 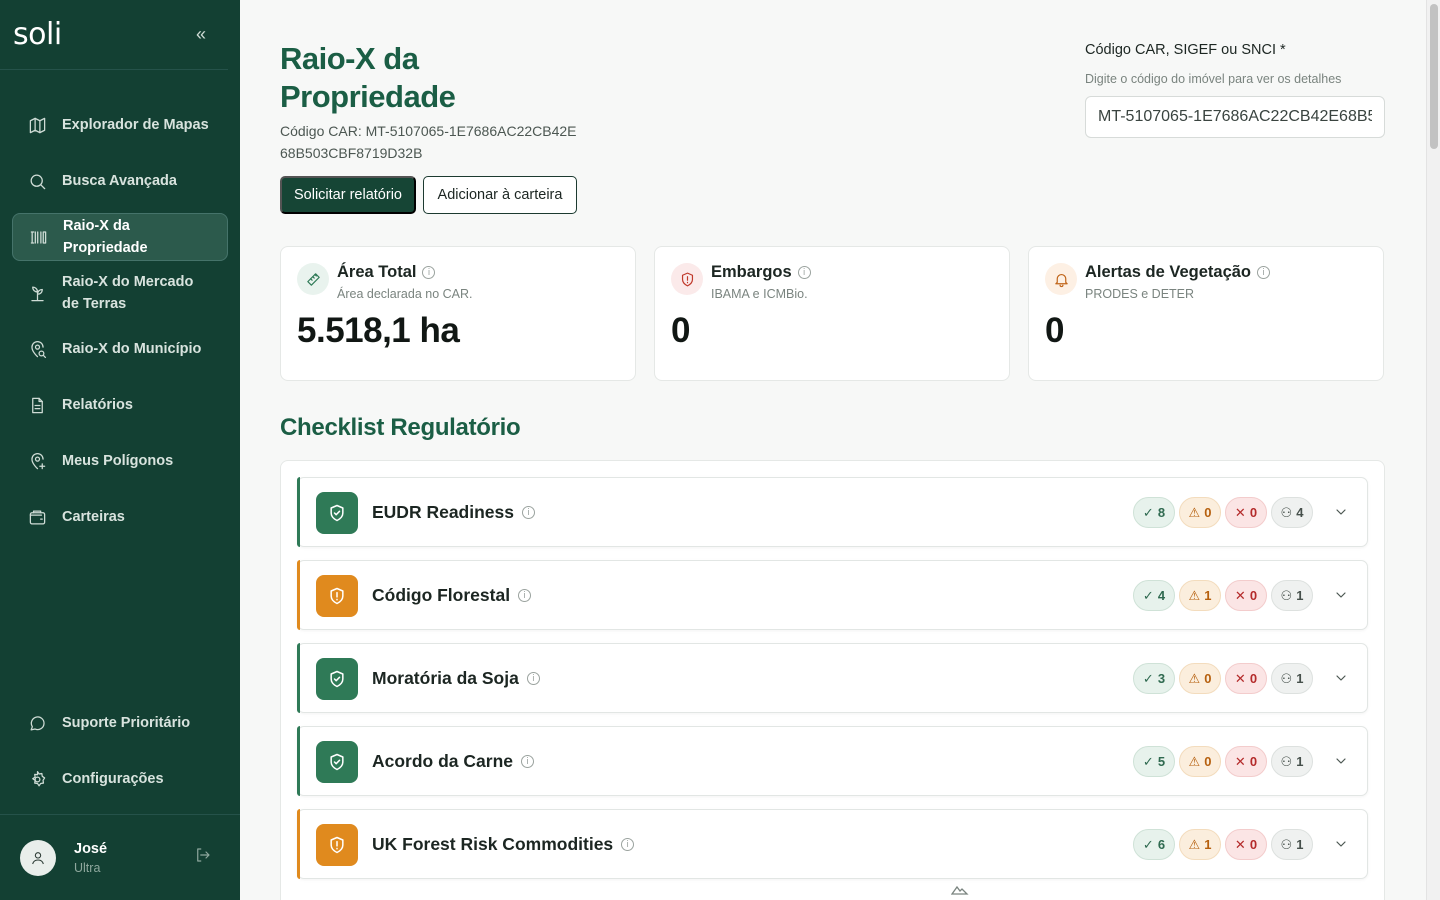 I want to click on warning-badge: ⚠ 1, so click(x=1200, y=595).